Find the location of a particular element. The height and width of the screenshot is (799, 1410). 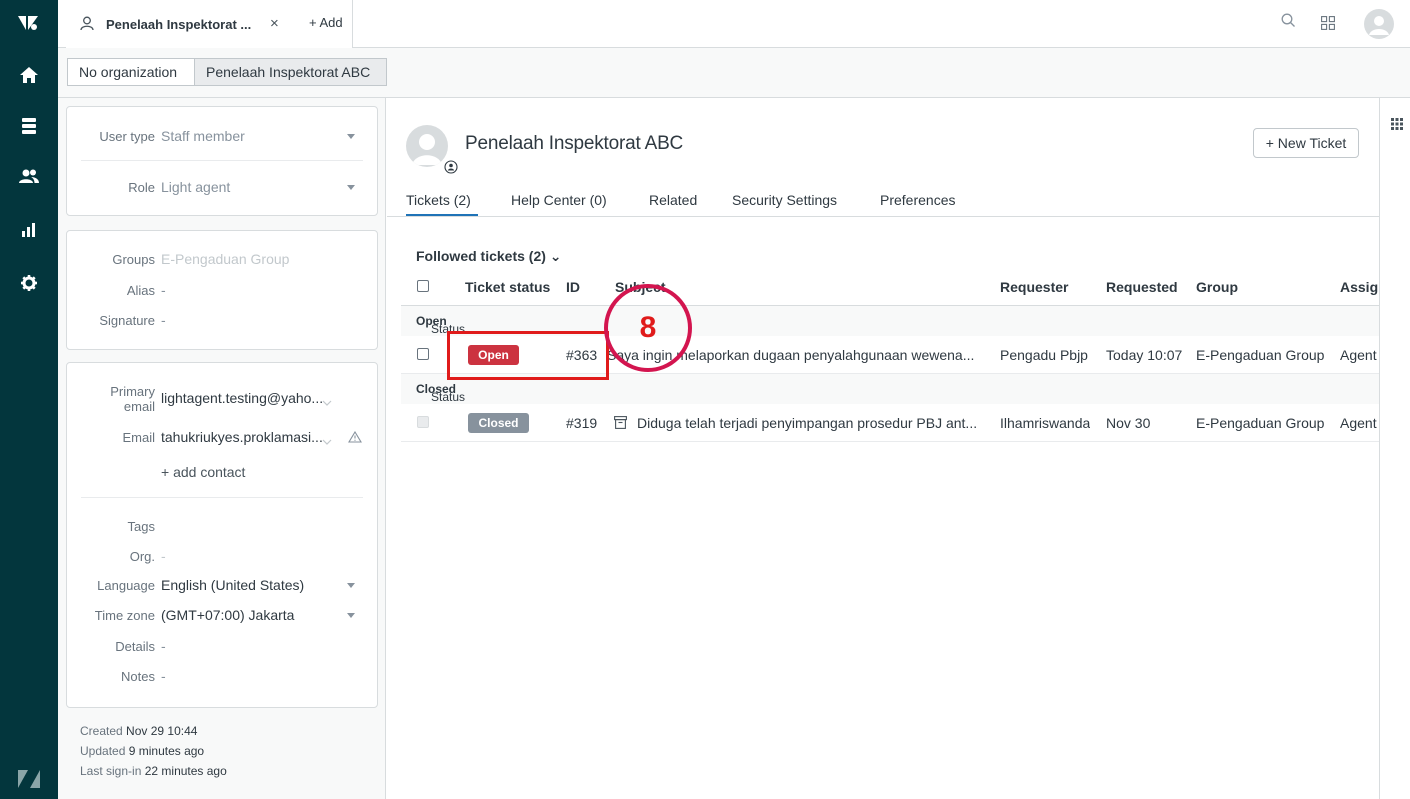

gear-icon is located at coordinates (29, 283).